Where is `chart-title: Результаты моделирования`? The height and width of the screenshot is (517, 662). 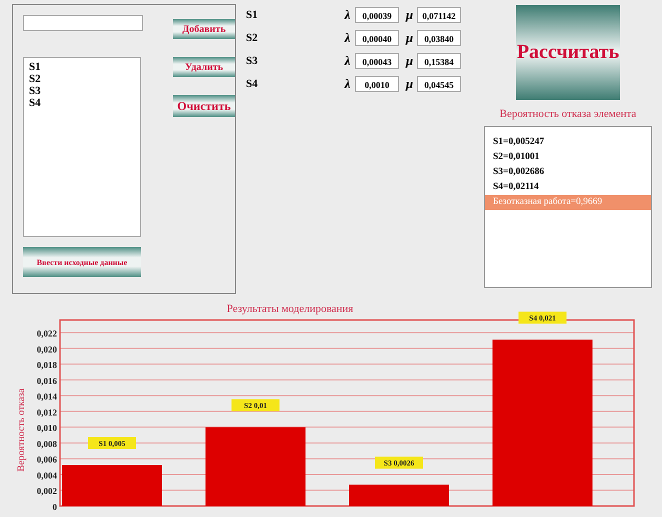 chart-title: Результаты моделирования is located at coordinates (290, 309).